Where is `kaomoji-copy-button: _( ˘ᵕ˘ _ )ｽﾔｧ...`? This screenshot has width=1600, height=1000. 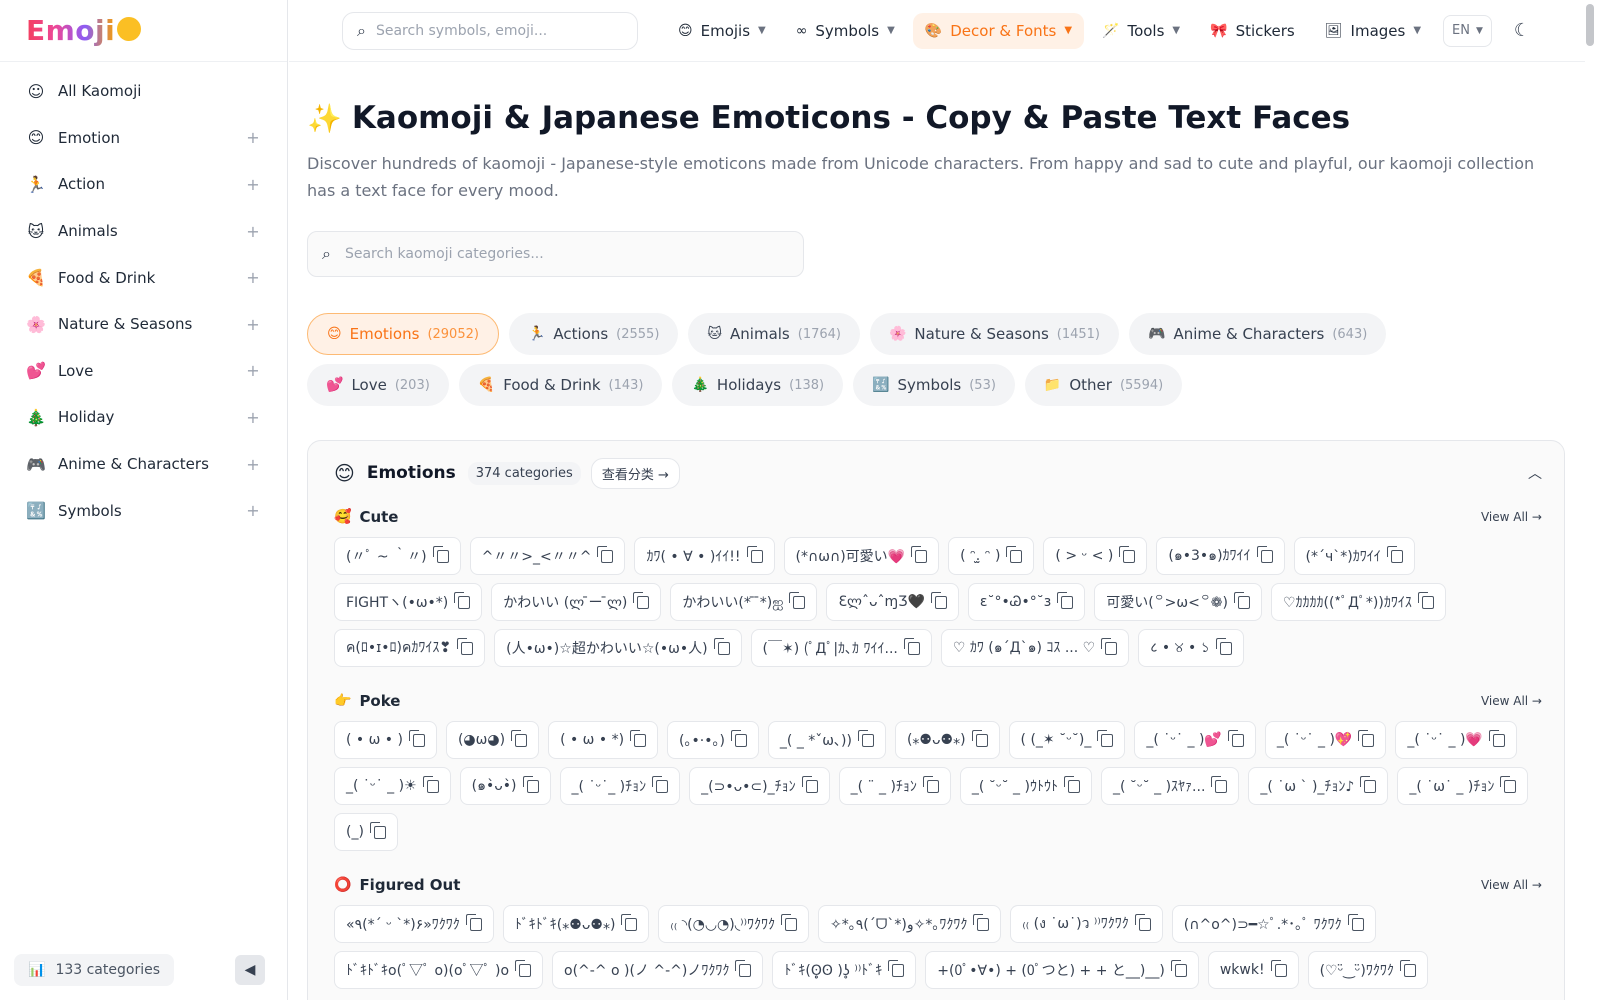 kaomoji-copy-button: _( ˘ᵕ˘ _ )ｽﾔｧ... is located at coordinates (1170, 786).